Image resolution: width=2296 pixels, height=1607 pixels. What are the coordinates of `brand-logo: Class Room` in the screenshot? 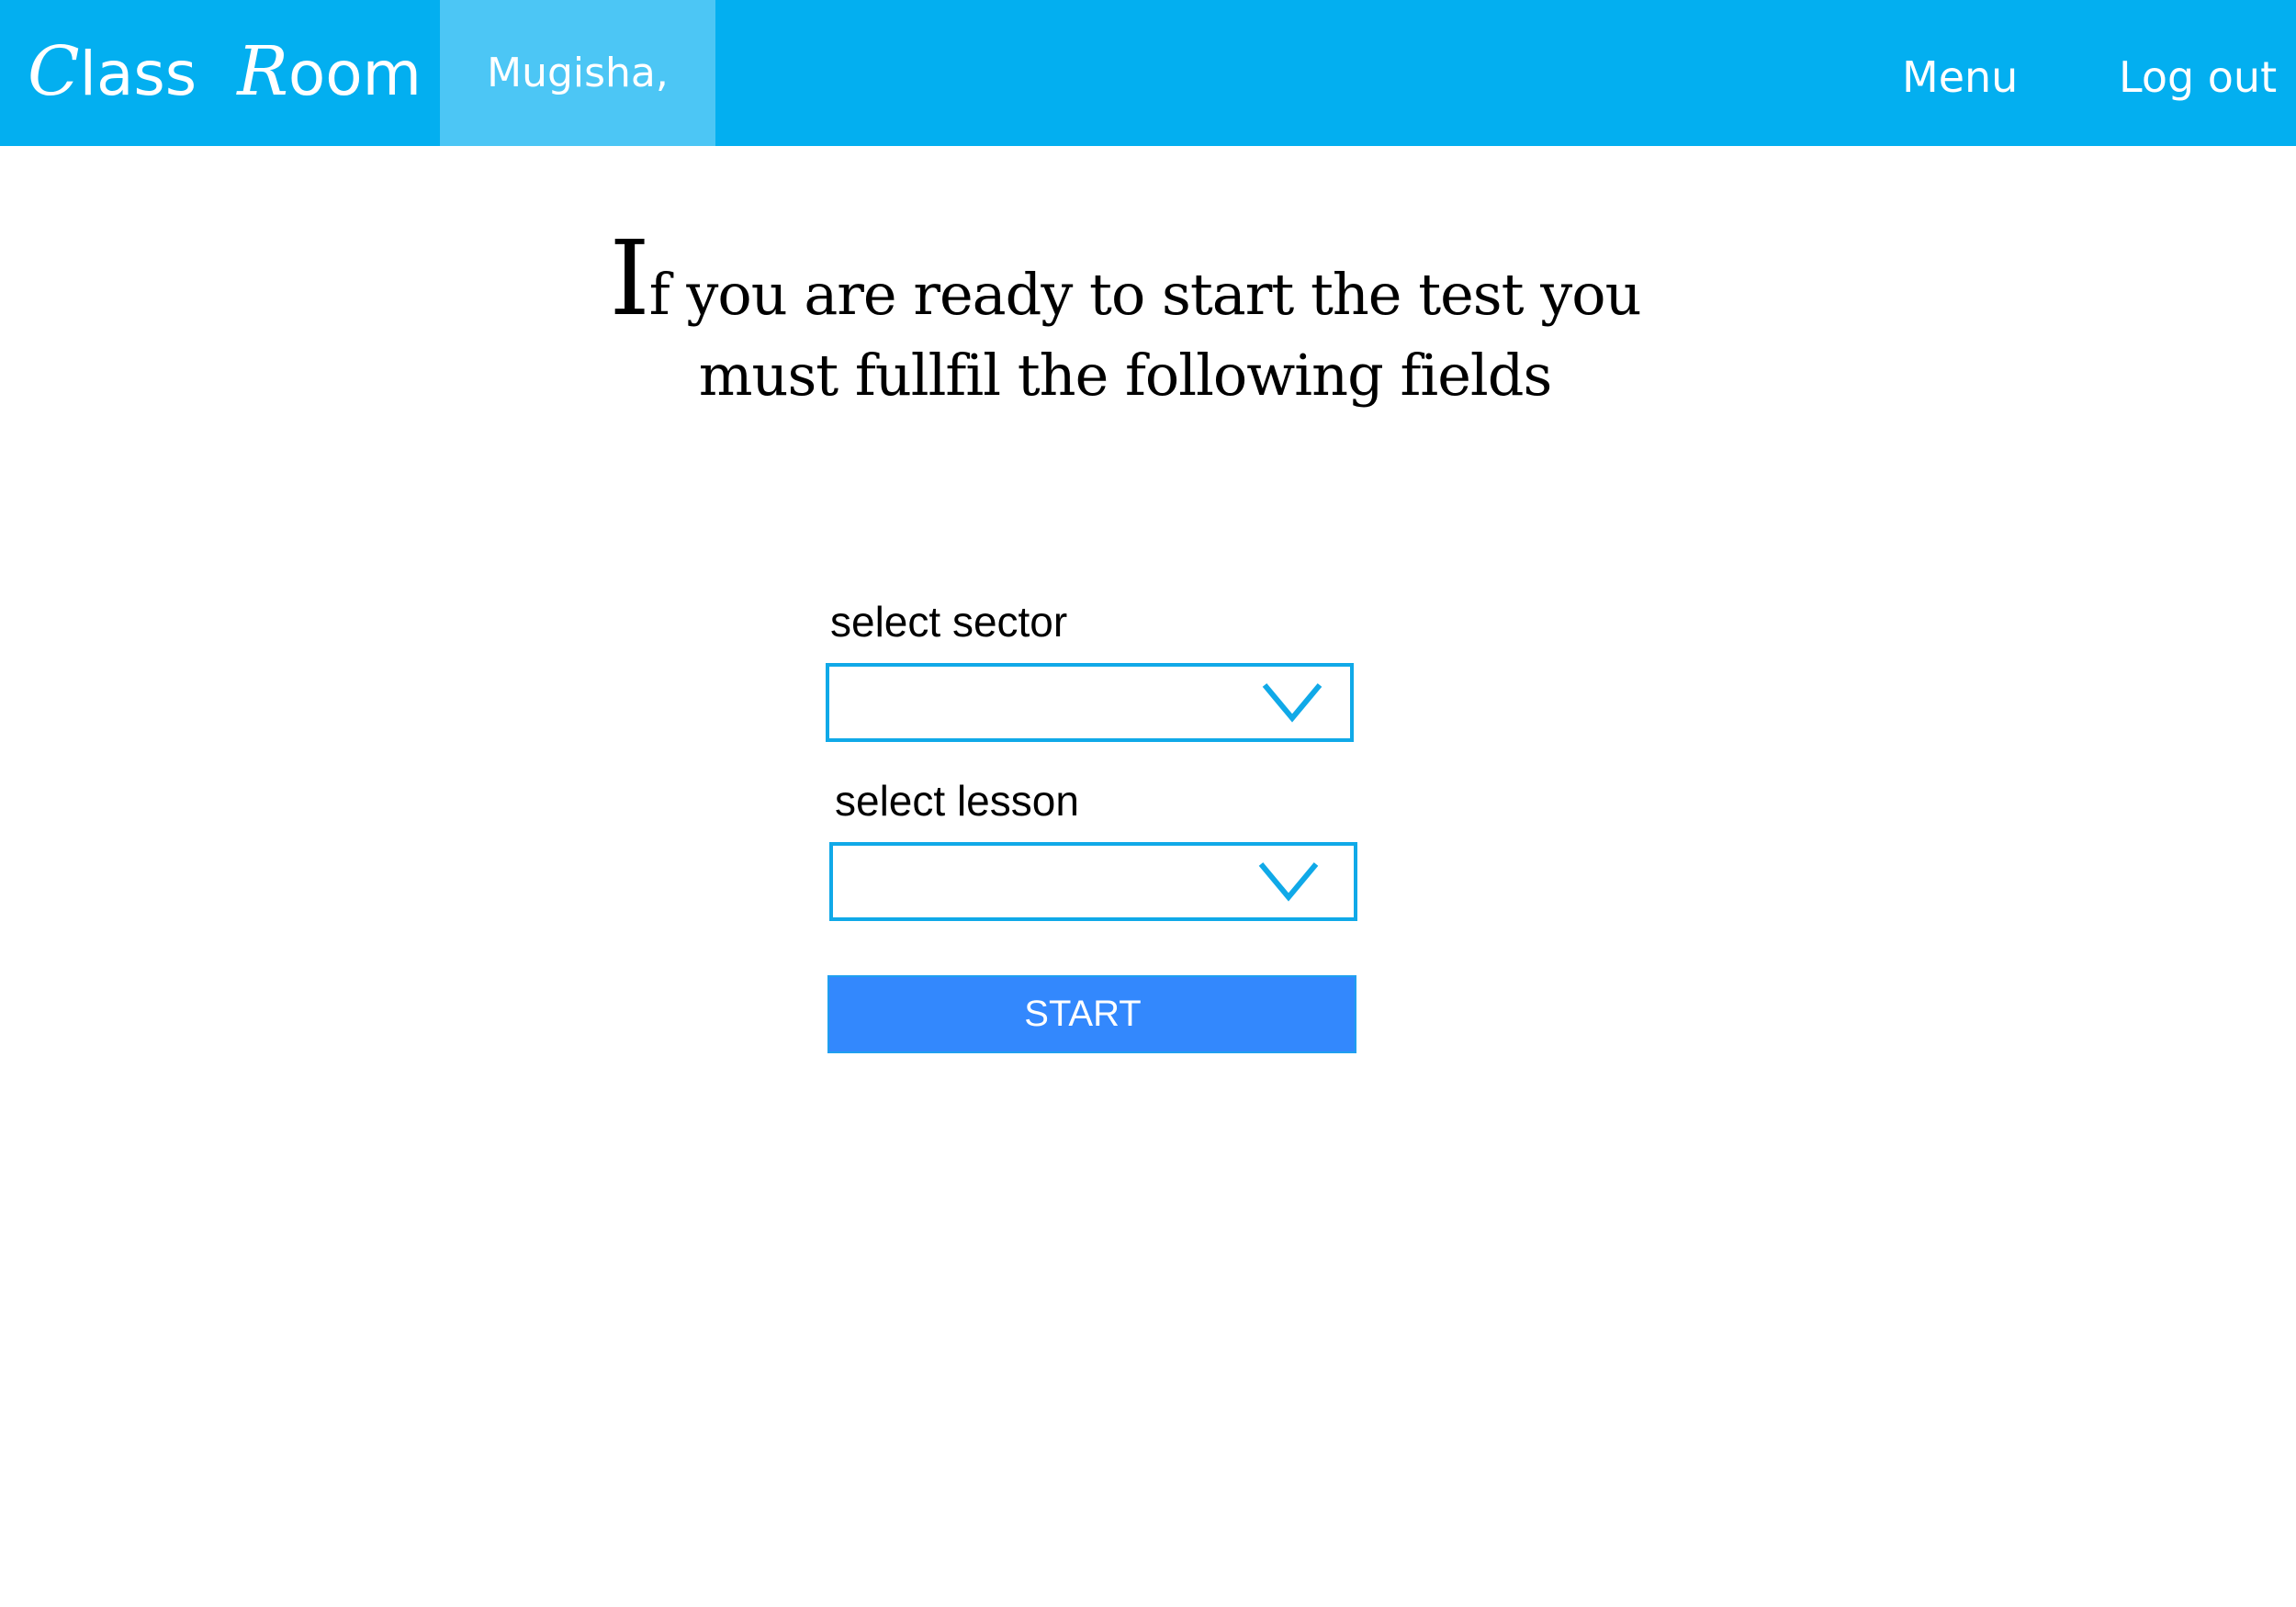 It's located at (225, 72).